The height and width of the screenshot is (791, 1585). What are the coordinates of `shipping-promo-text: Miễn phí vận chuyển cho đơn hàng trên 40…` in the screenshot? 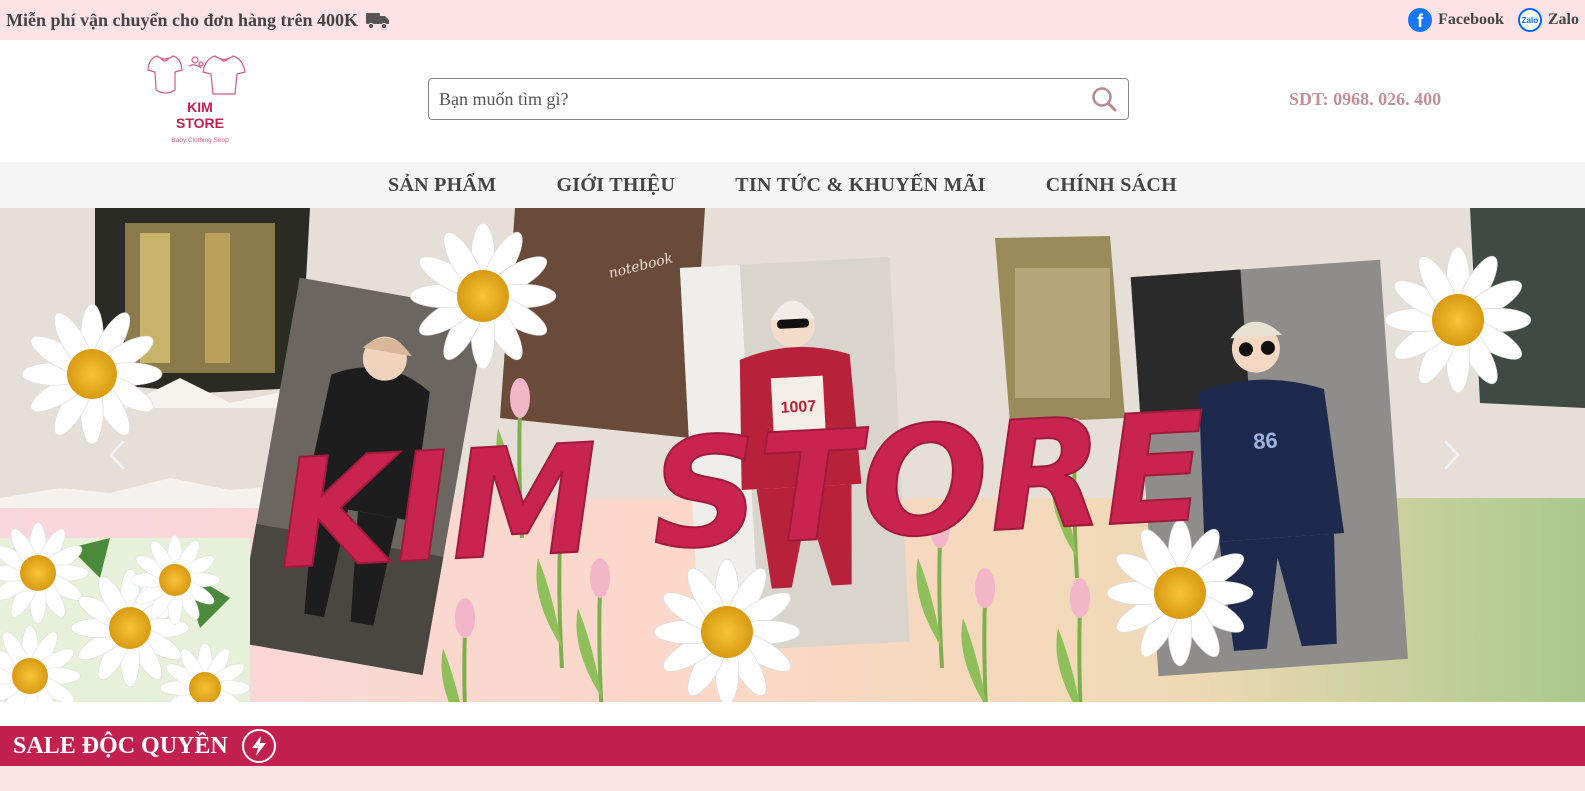 It's located at (182, 19).